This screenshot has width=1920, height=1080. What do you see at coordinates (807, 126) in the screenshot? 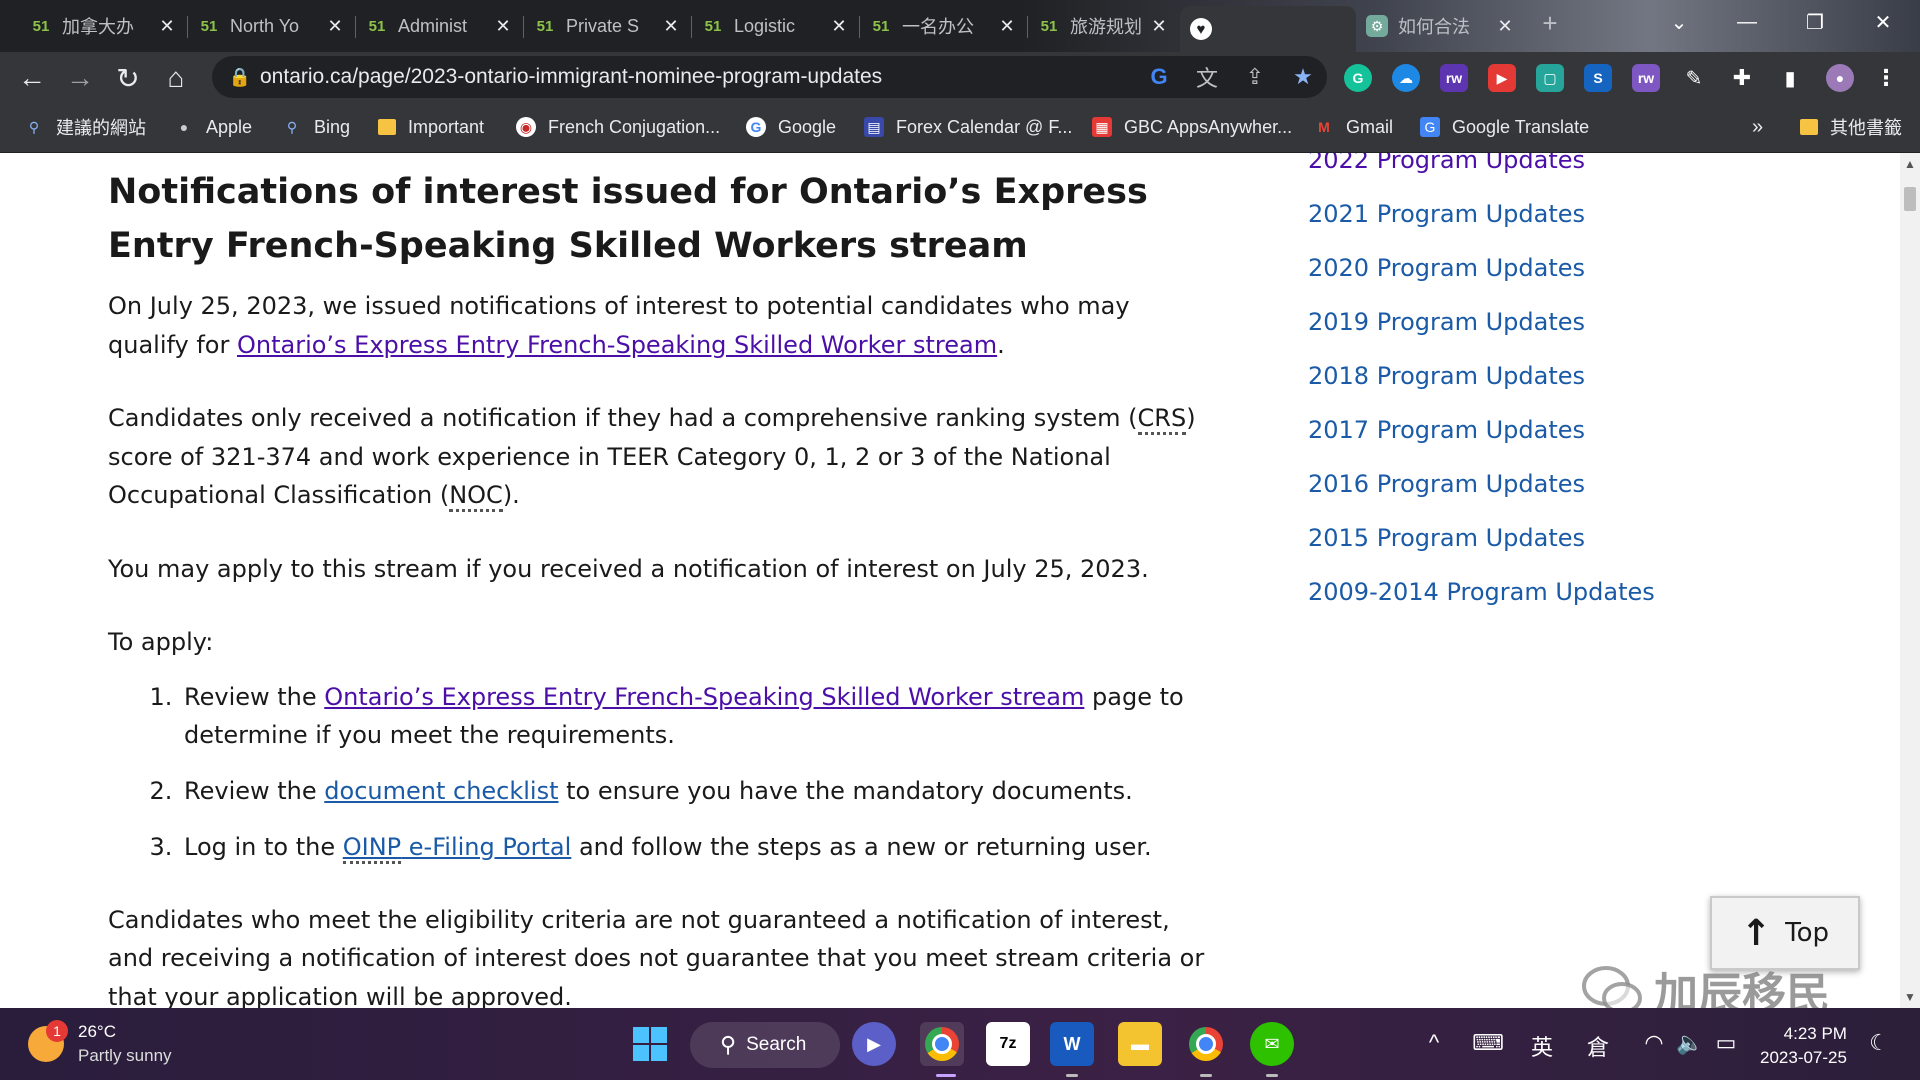
I see `bookmark-label: Google` at bounding box center [807, 126].